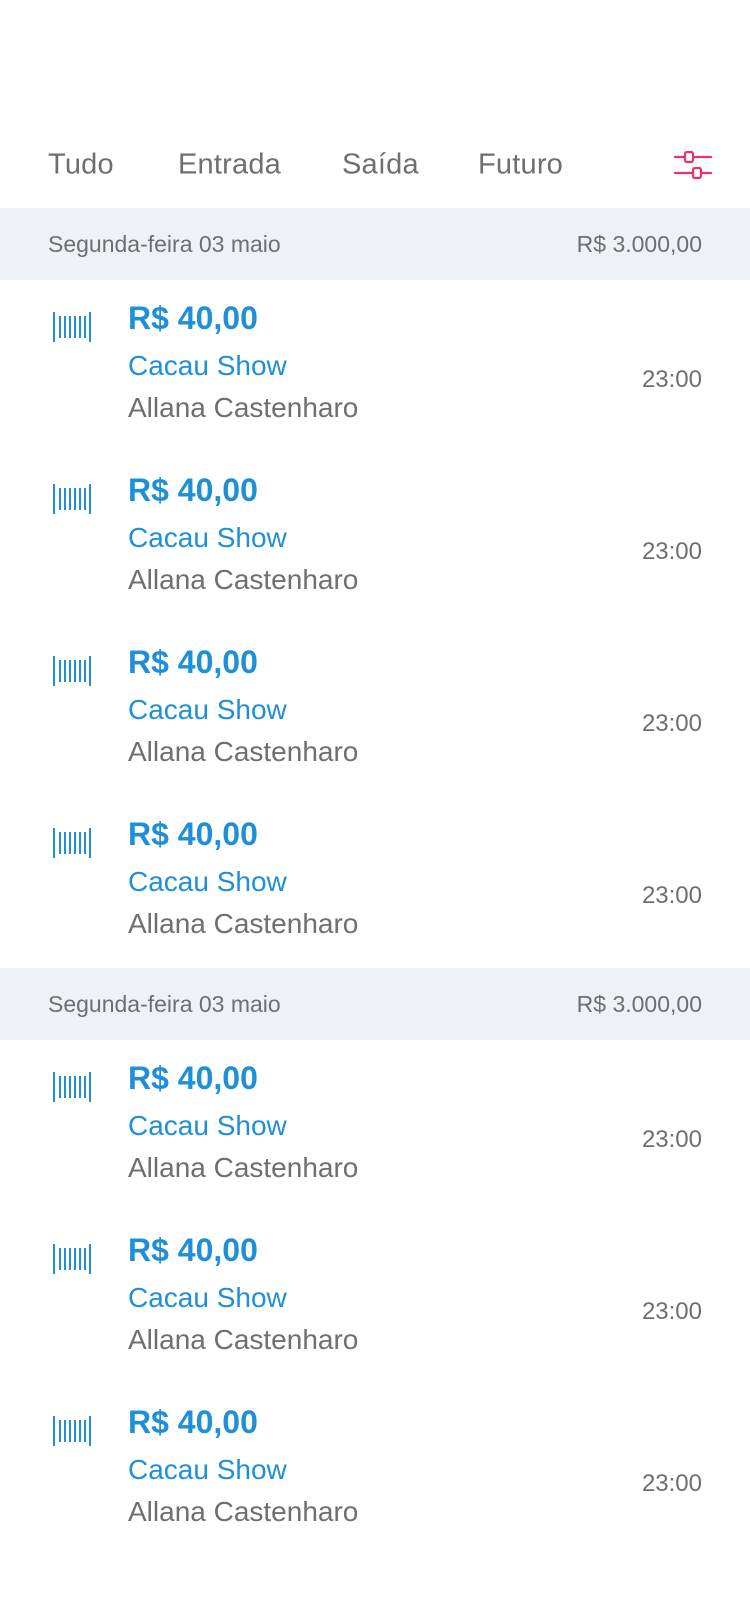  What do you see at coordinates (81, 165) in the screenshot?
I see `tab-tudo: Tudo` at bounding box center [81, 165].